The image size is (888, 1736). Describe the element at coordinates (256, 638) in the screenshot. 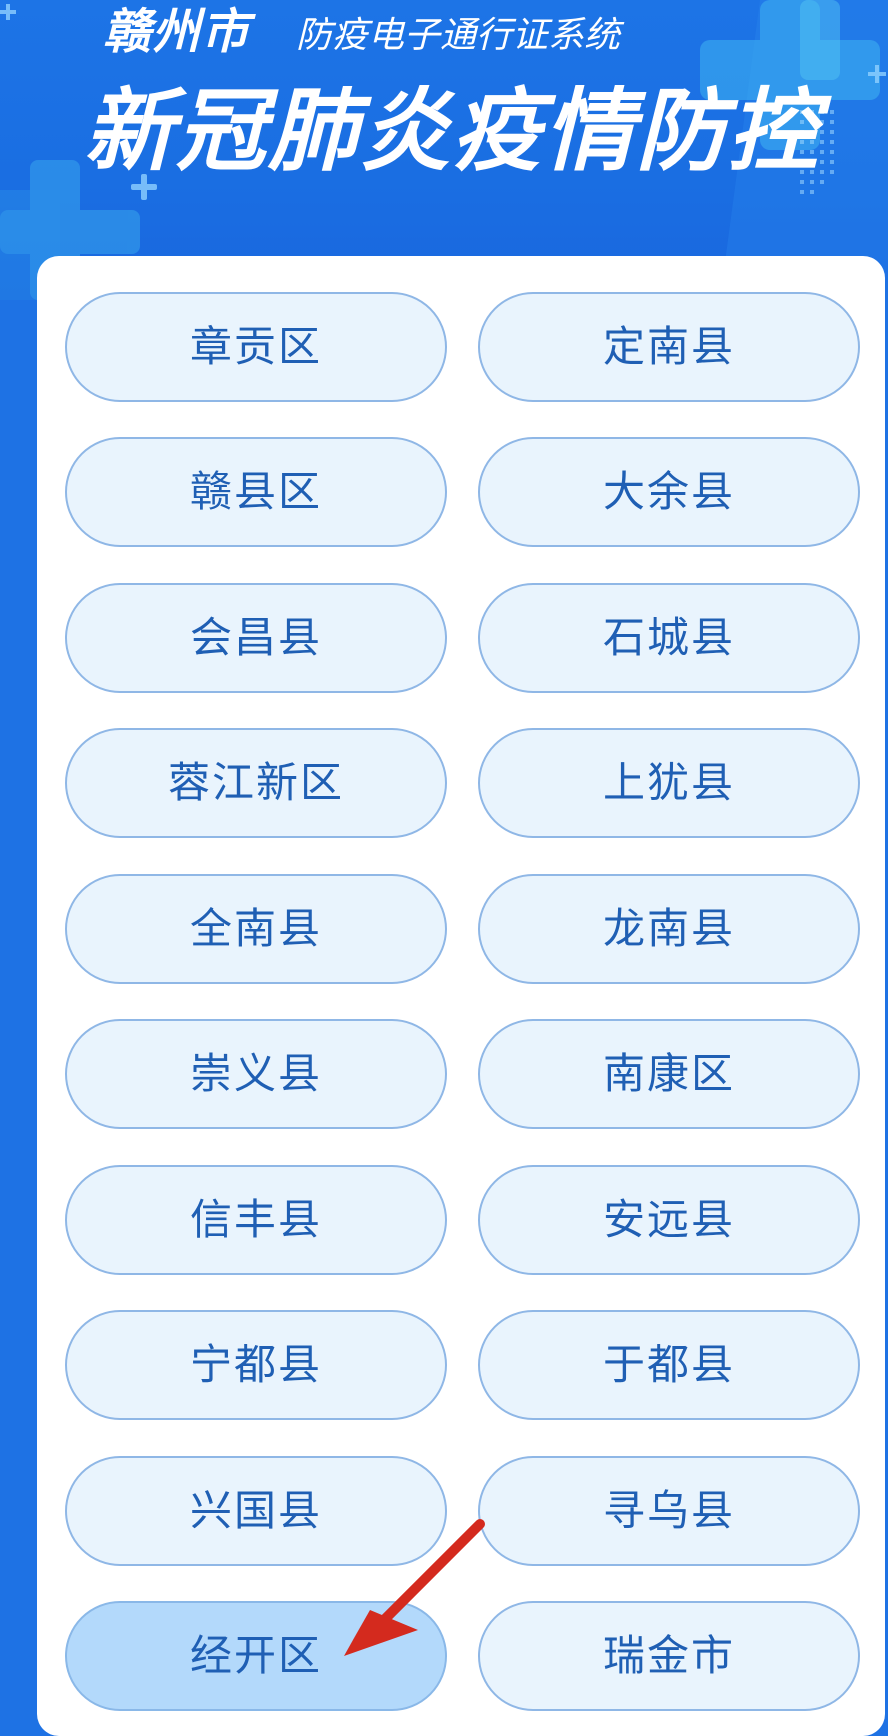

I see `region-button: 会昌县` at that location.